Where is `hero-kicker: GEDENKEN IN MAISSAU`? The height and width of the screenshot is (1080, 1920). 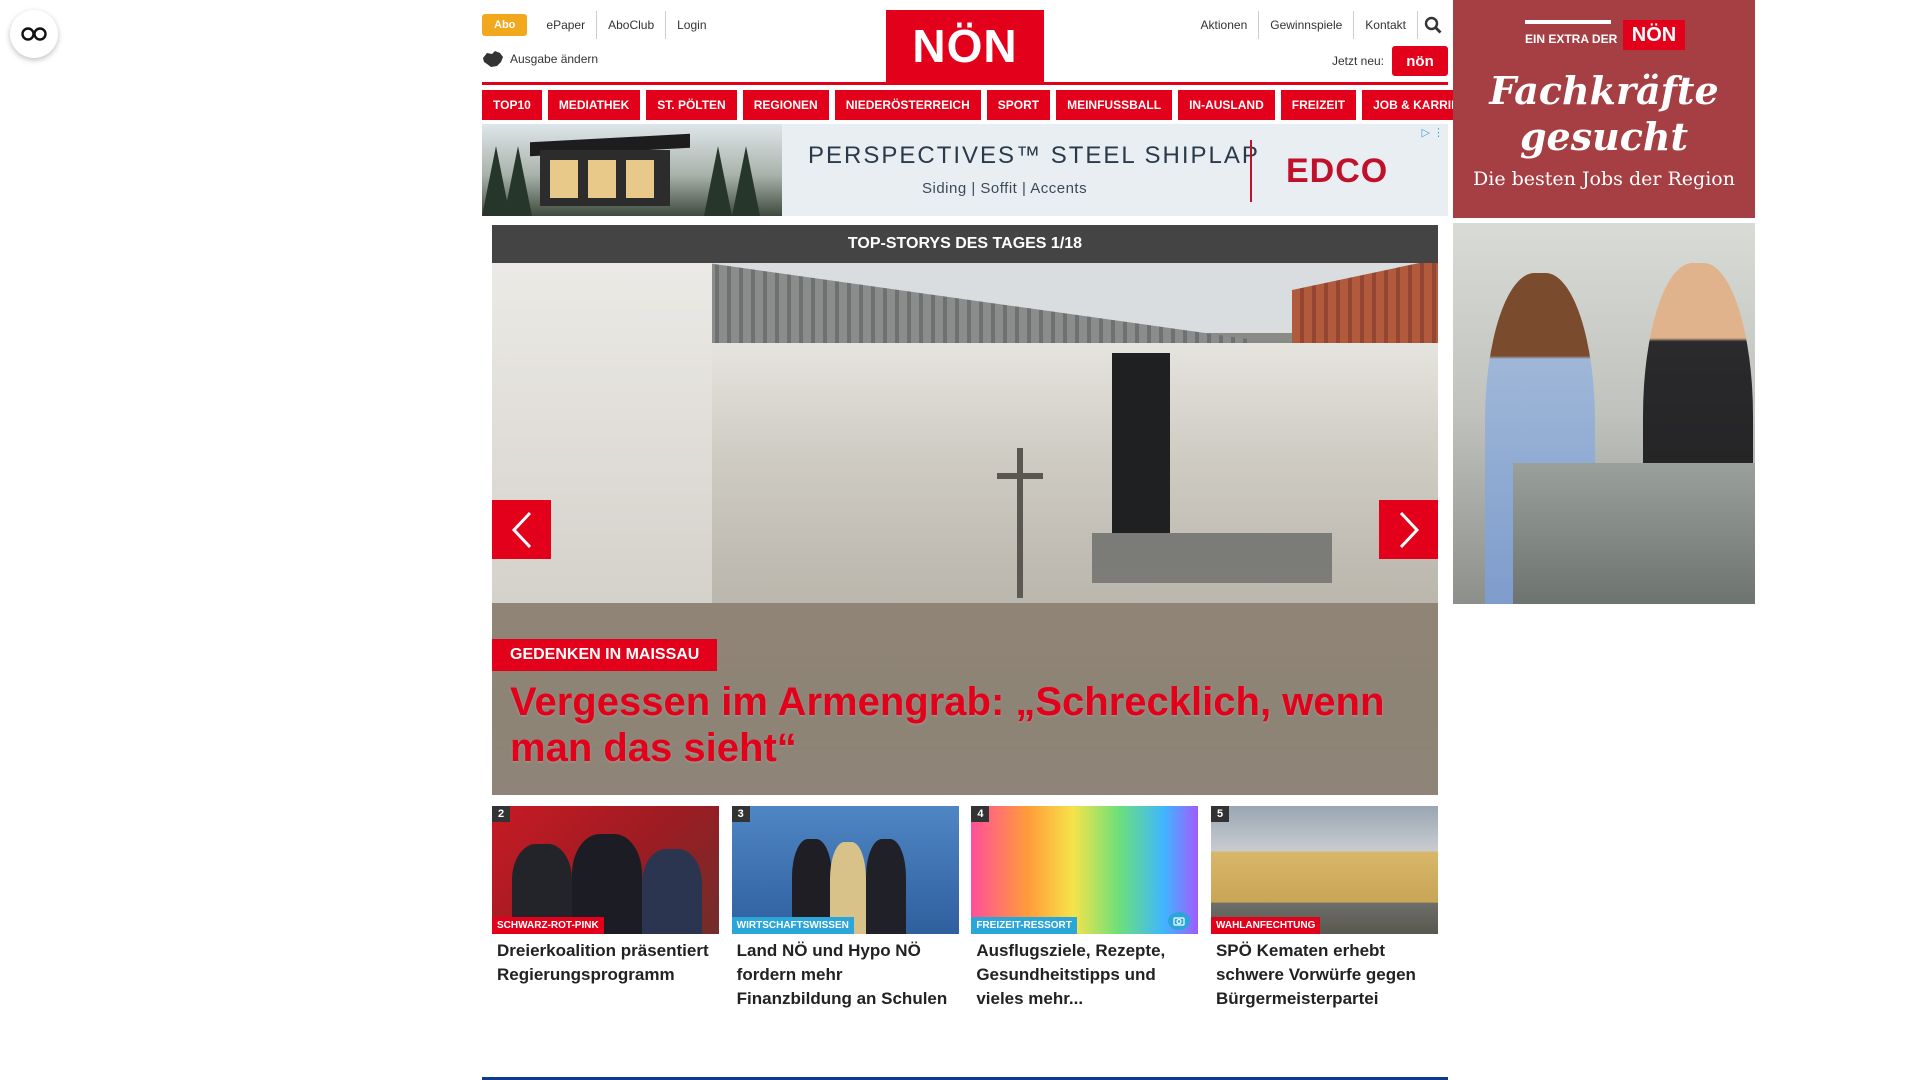 hero-kicker: GEDENKEN IN MAISSAU is located at coordinates (605, 655).